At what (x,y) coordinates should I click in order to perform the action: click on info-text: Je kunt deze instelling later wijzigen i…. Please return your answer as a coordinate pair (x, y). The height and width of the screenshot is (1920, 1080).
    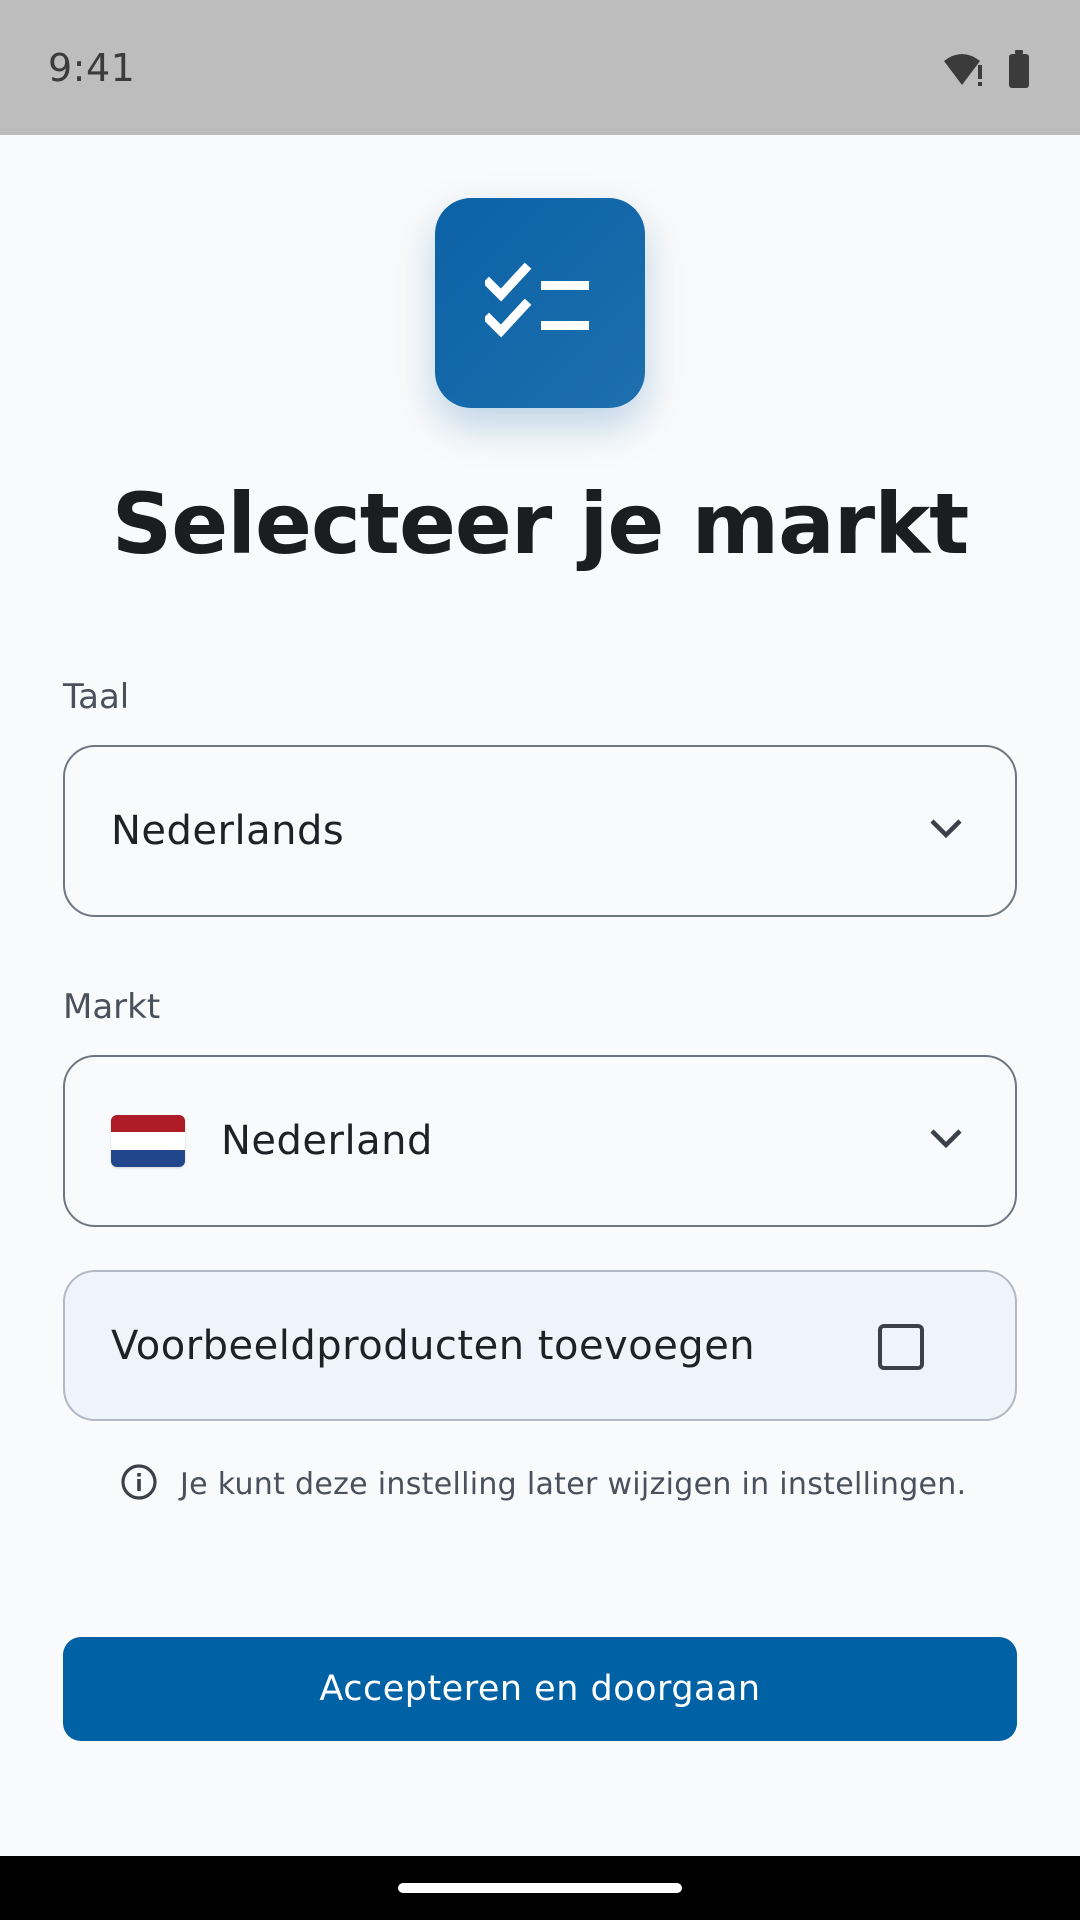
    Looking at the image, I should click on (573, 1484).